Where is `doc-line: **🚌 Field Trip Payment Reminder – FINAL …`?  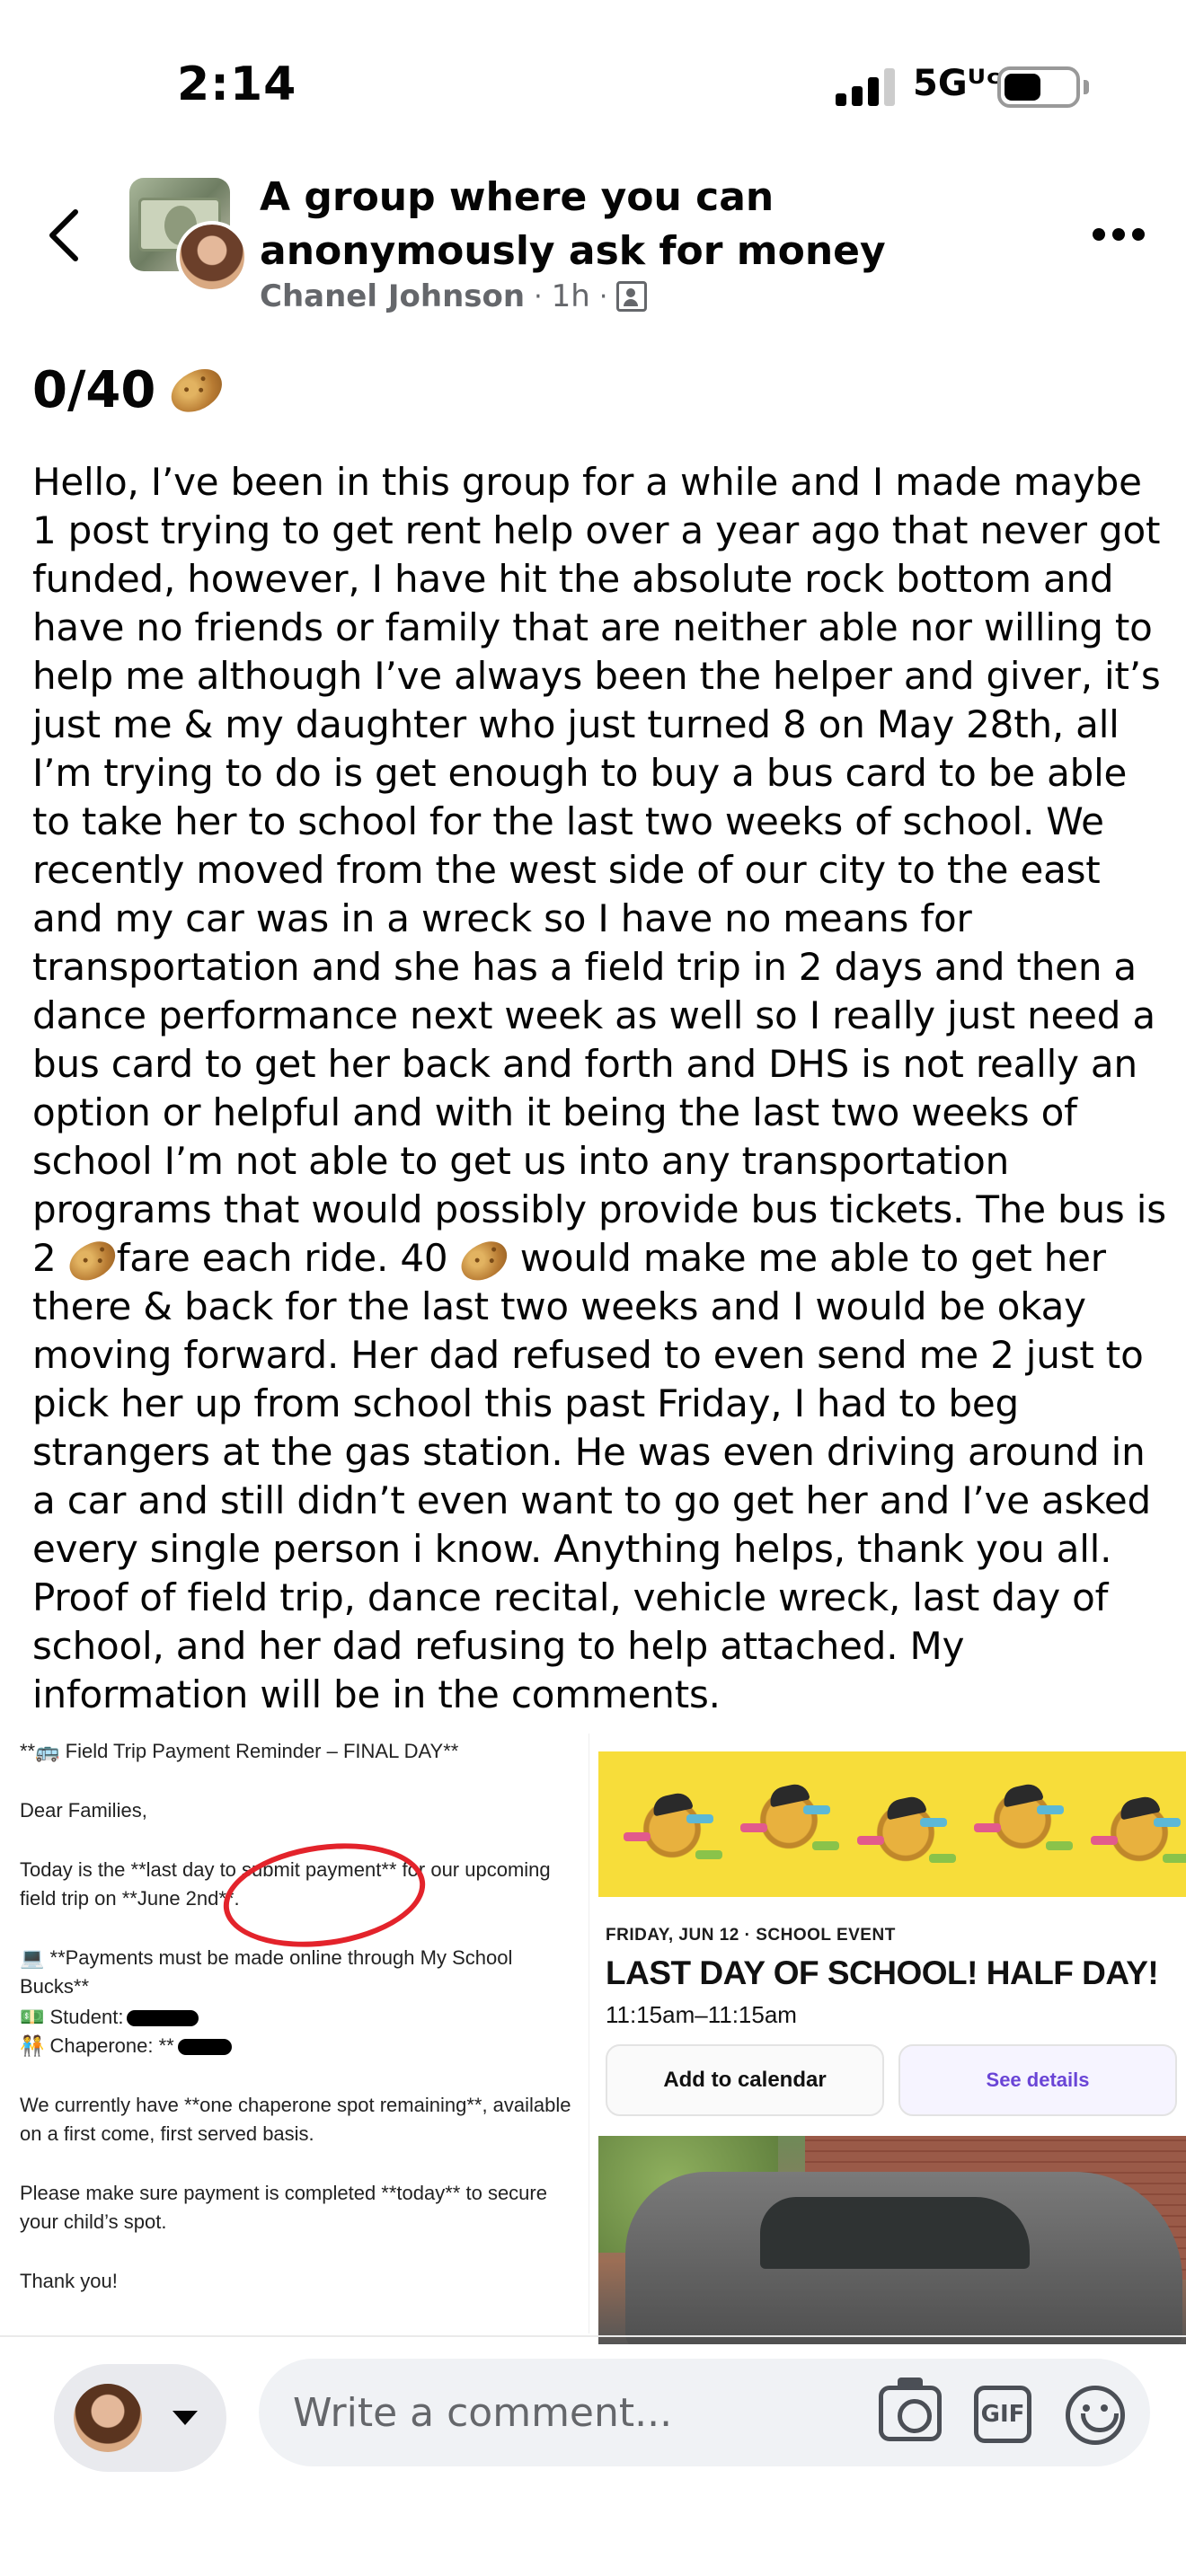 doc-line: **🚌 Field Trip Payment Reminder – FINAL … is located at coordinates (239, 1751).